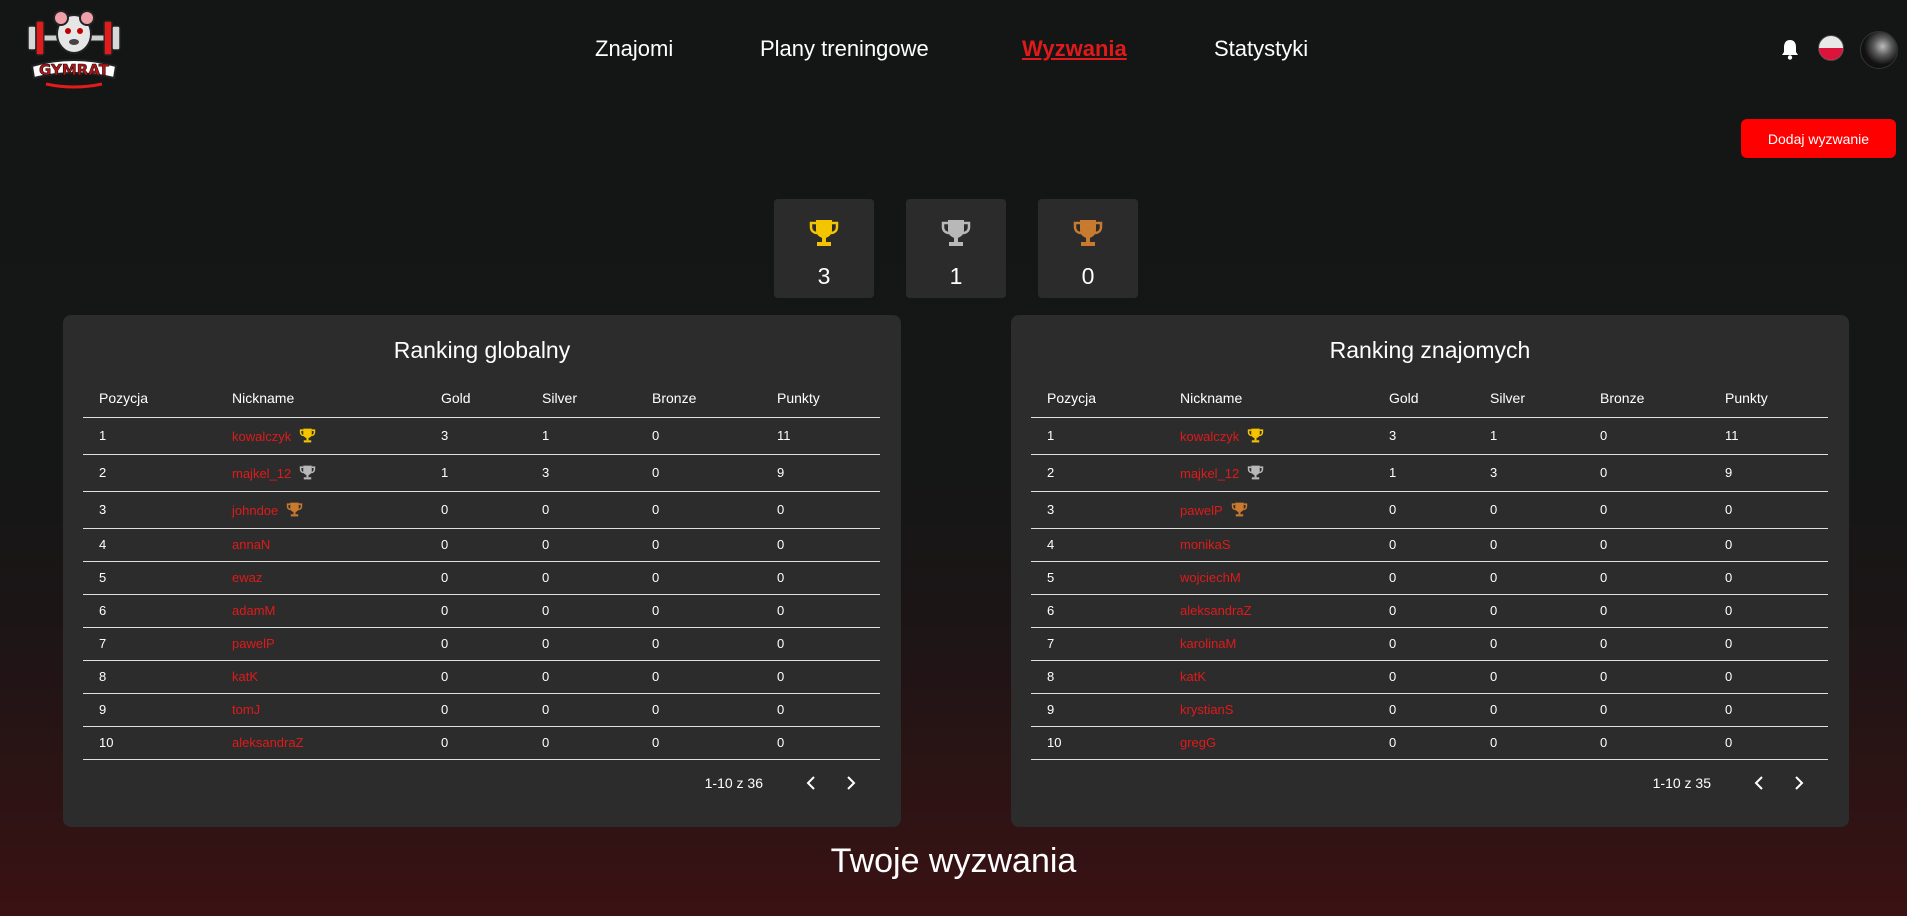 The width and height of the screenshot is (1907, 916). I want to click on polish-flag-icon, so click(1831, 48).